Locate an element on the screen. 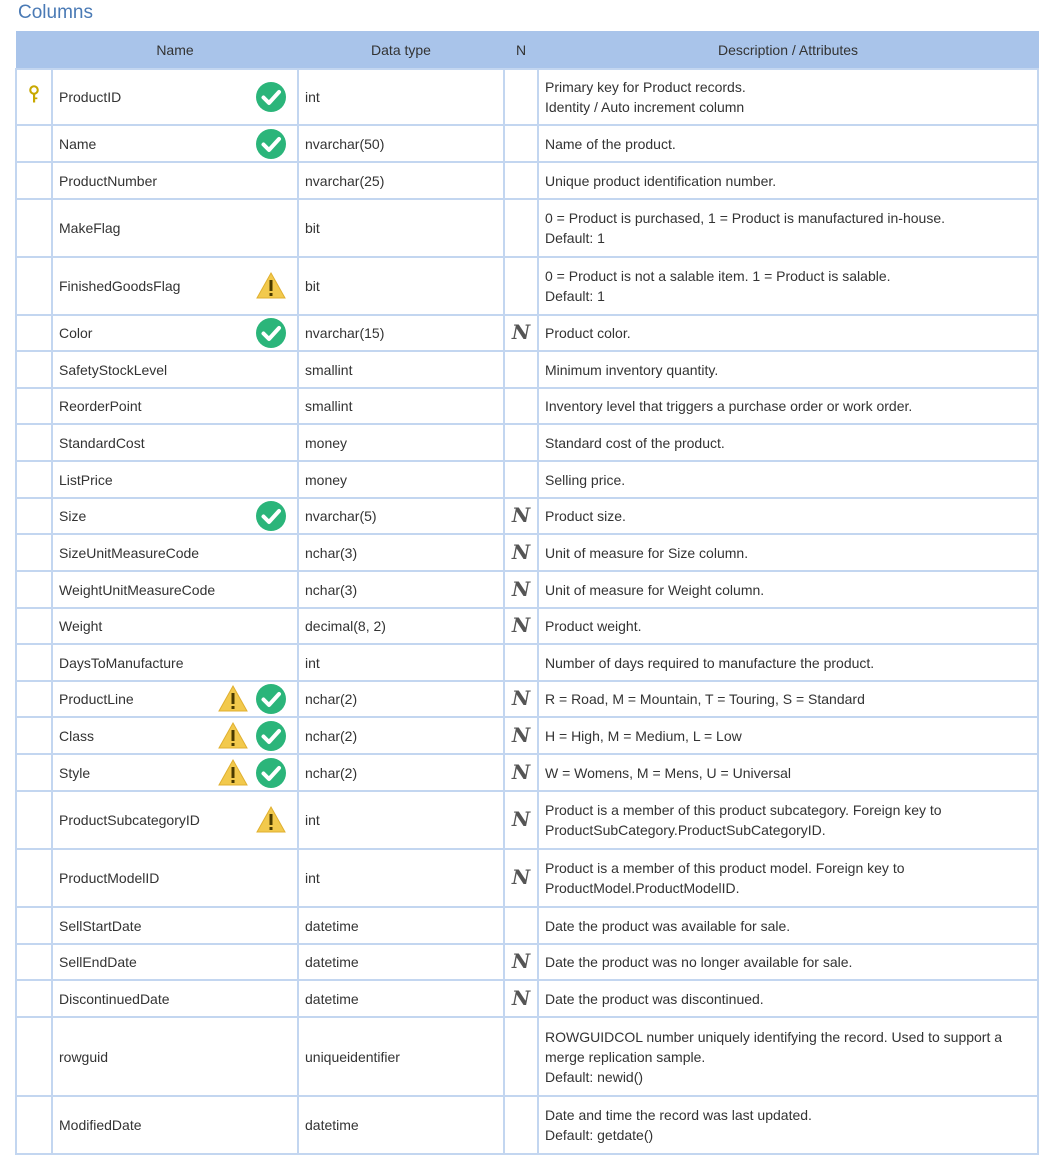 The image size is (1055, 1166). description-cell: Unit of measure for Size column. is located at coordinates (788, 552).